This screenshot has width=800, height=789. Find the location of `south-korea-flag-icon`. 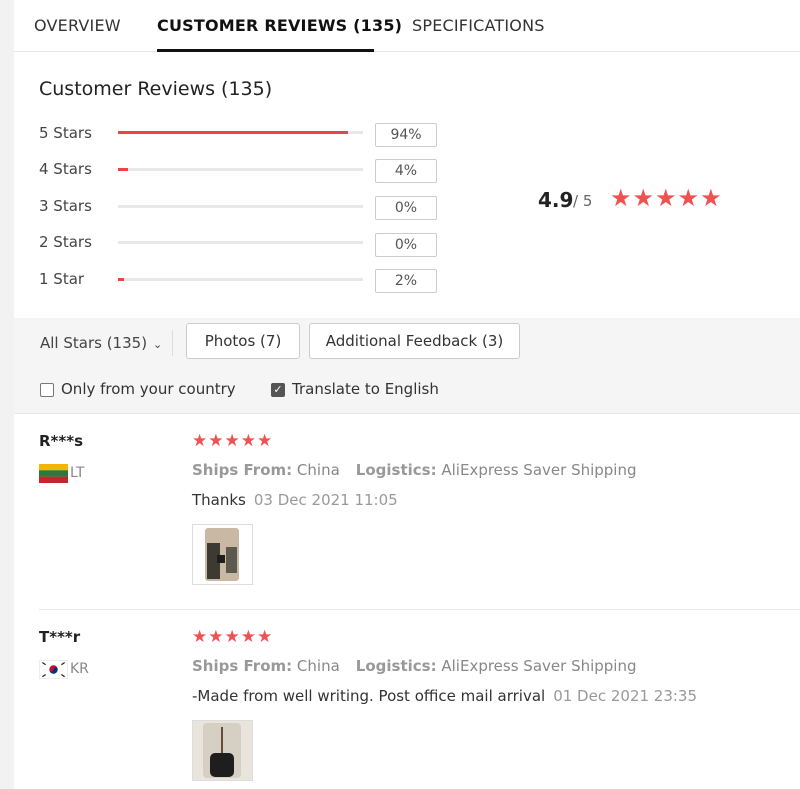

south-korea-flag-icon is located at coordinates (53, 669).